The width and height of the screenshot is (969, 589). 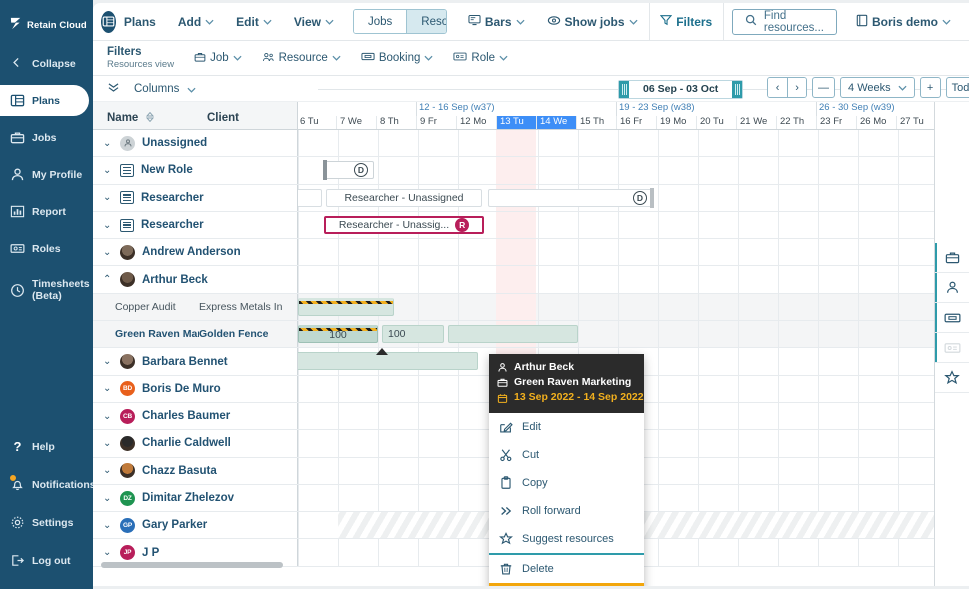 What do you see at coordinates (566, 539) in the screenshot?
I see `context-item-suggest-resources: Suggest resources` at bounding box center [566, 539].